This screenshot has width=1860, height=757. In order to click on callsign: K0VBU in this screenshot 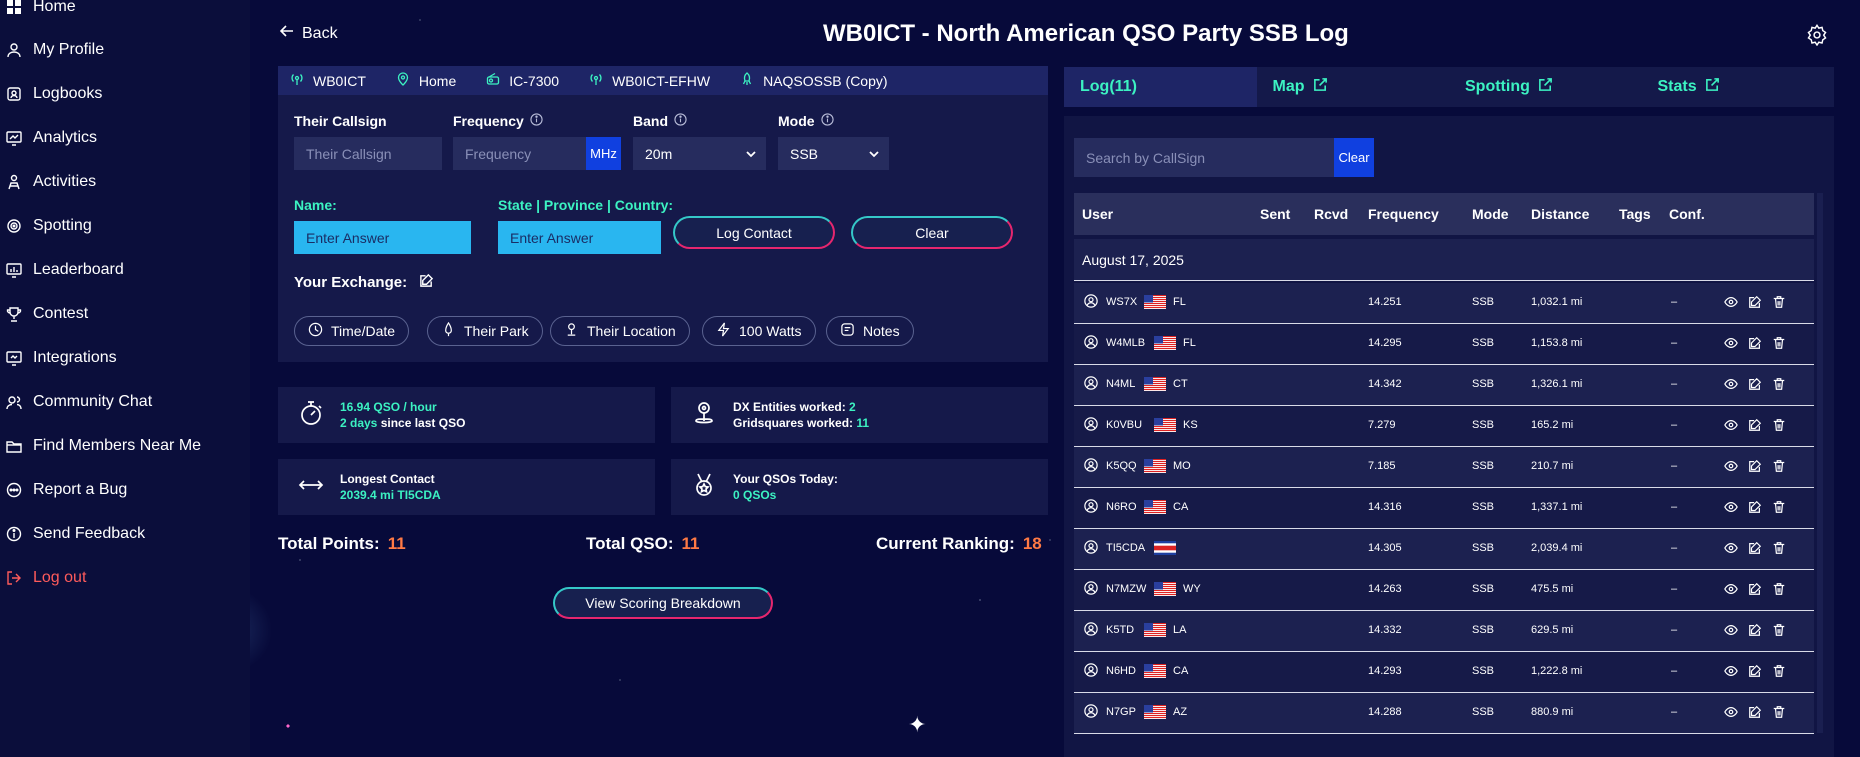, I will do `click(1124, 425)`.